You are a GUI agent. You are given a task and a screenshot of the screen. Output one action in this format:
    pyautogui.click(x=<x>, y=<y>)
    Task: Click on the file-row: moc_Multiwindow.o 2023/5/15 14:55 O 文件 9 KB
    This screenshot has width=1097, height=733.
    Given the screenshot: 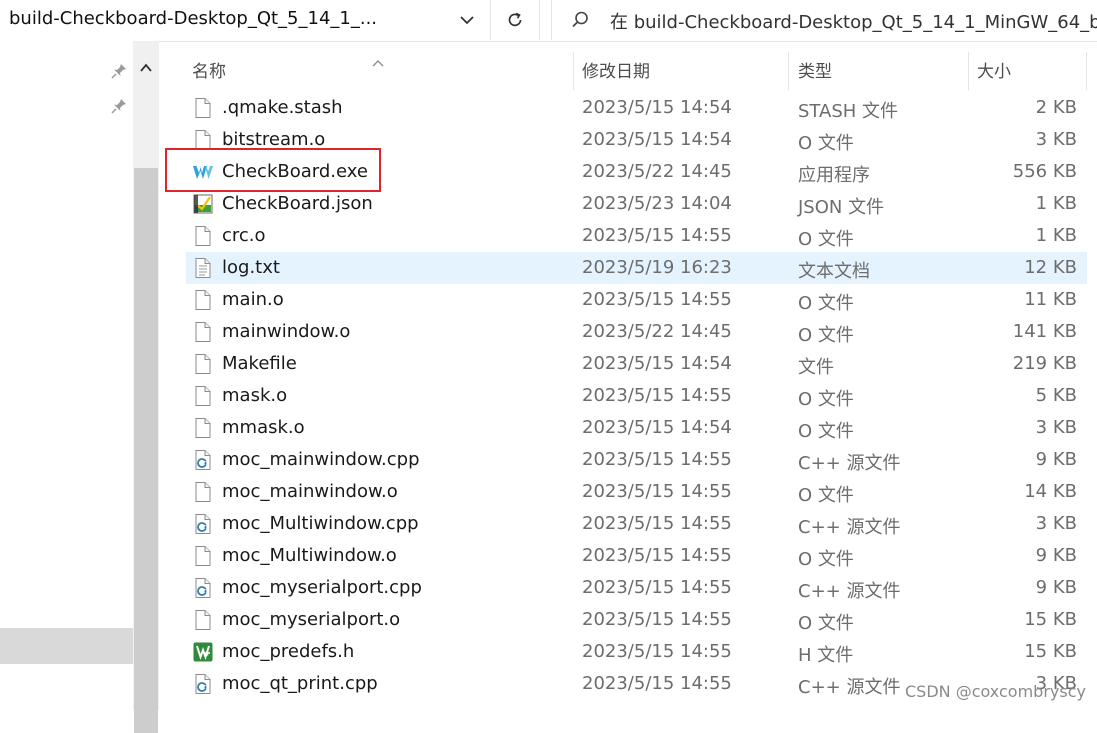 What is the action you would take?
    pyautogui.click(x=636, y=556)
    